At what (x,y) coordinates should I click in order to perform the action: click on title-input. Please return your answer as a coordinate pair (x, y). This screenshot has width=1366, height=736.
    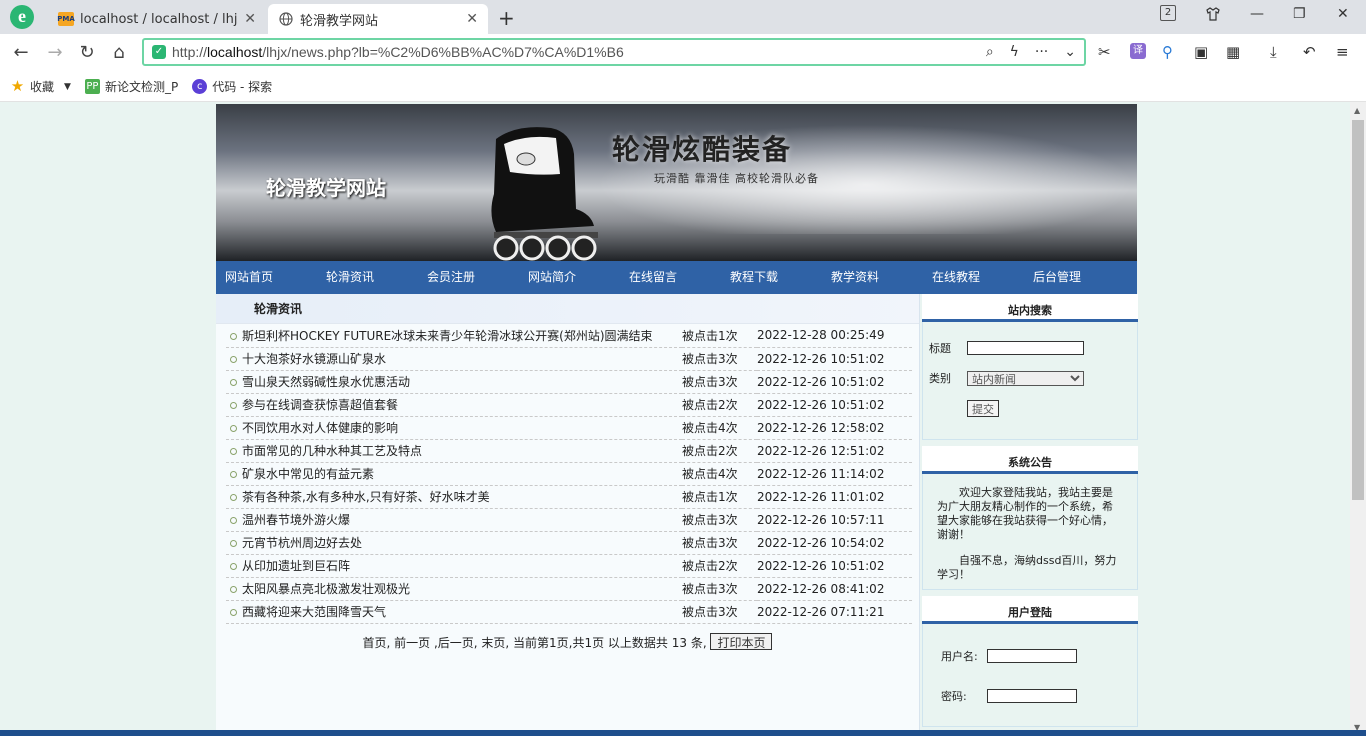
    Looking at the image, I should click on (1025, 348).